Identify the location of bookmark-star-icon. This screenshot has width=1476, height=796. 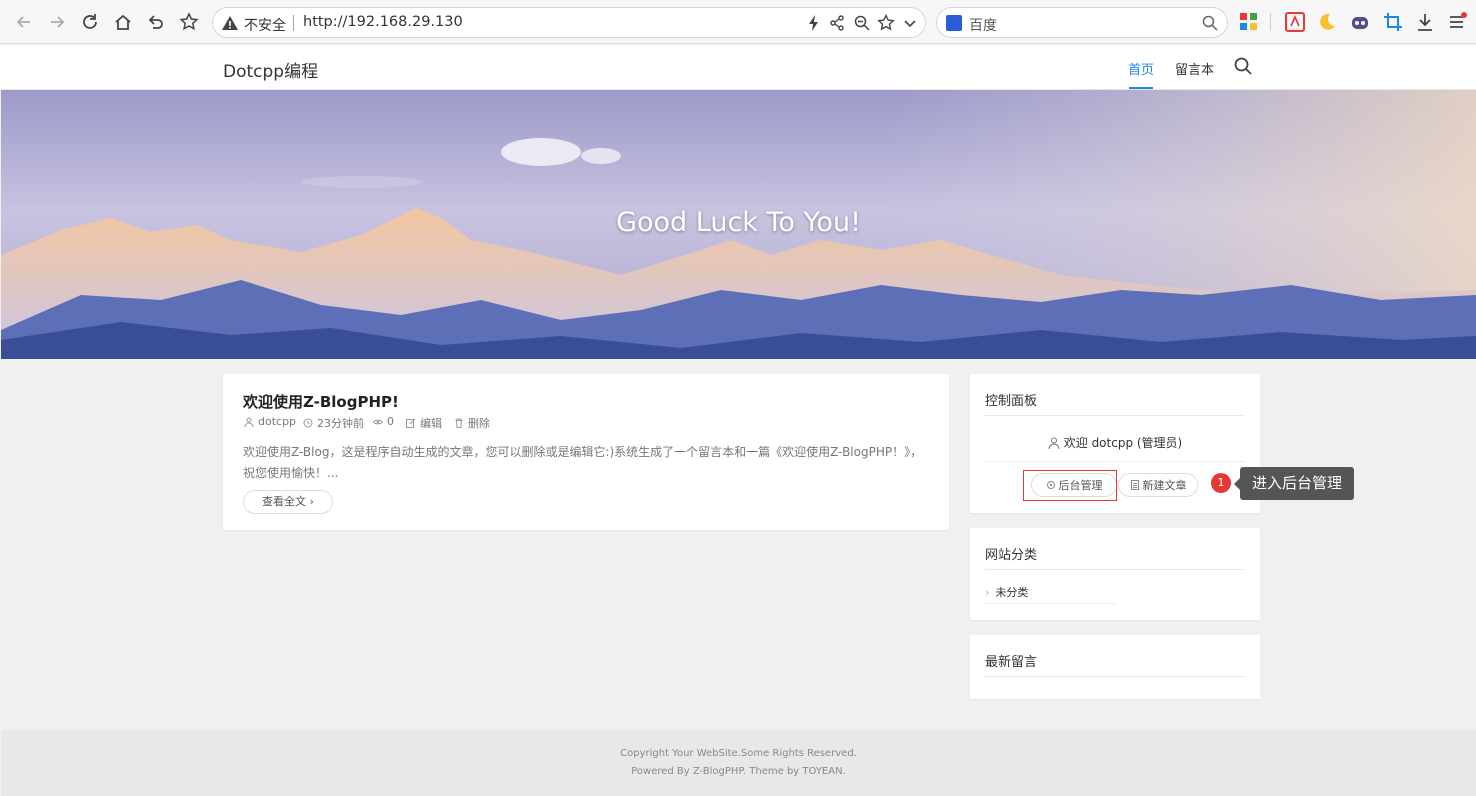
(886, 23).